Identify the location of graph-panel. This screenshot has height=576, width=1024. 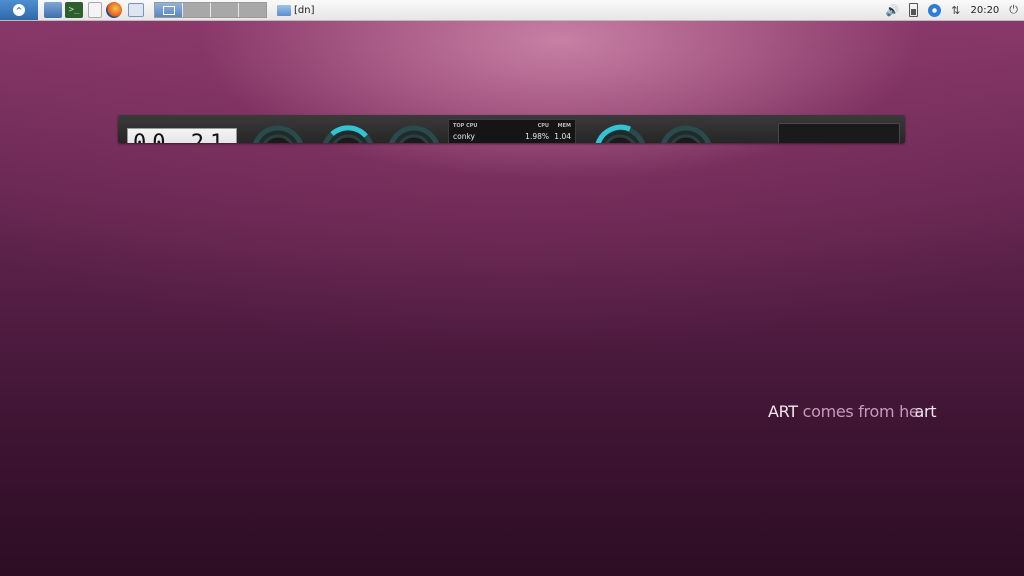
(839, 133).